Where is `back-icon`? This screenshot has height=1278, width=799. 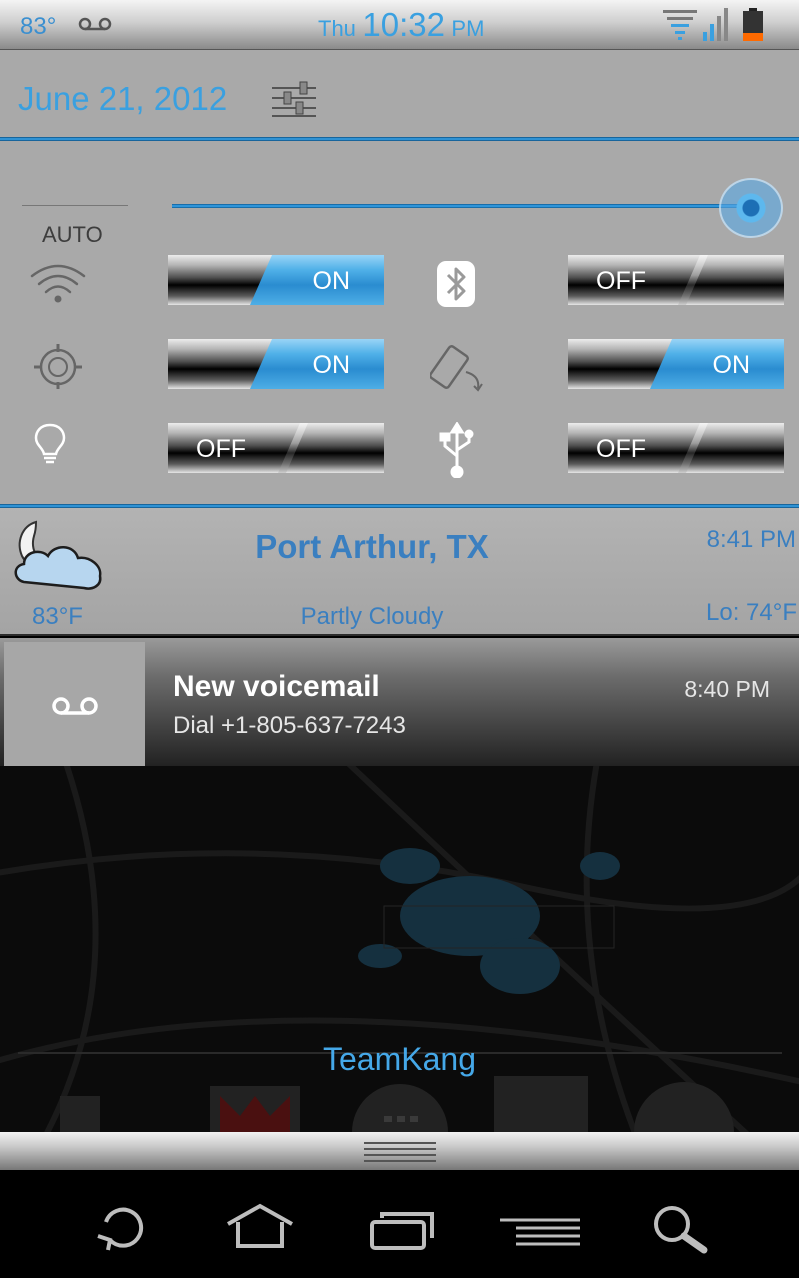 back-icon is located at coordinates (120, 1226).